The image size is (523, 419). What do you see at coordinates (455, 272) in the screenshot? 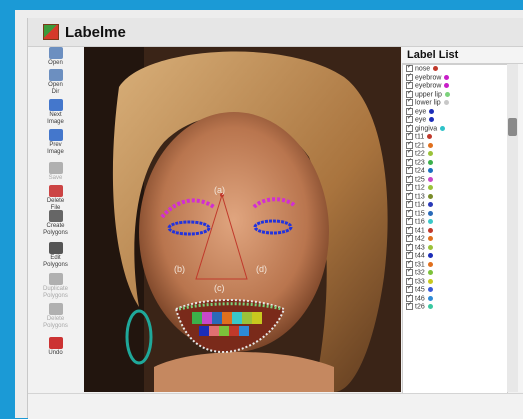
I see `label-list-item: t32` at bounding box center [455, 272].